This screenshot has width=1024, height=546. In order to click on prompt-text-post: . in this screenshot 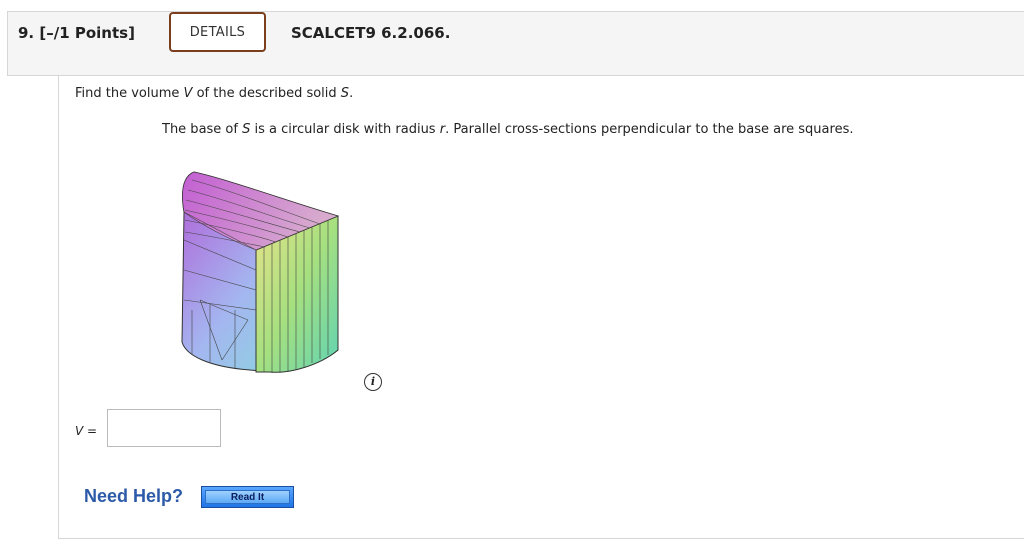, I will do `click(351, 93)`.